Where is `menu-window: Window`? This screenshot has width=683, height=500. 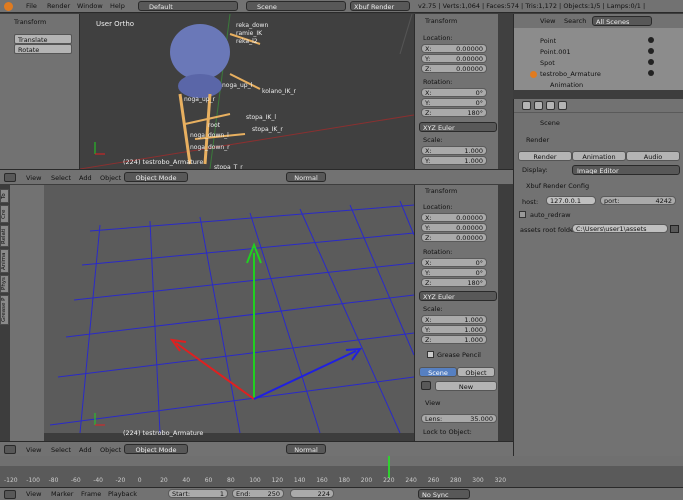 menu-window: Window is located at coordinates (90, 6).